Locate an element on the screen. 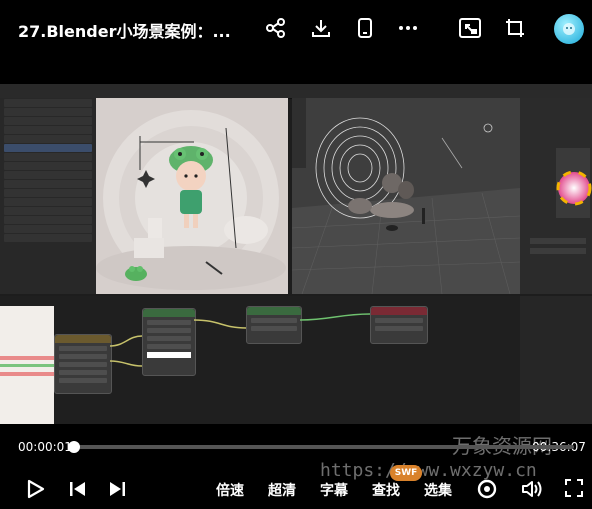 The image size is (592, 509). share-icon is located at coordinates (276, 28).